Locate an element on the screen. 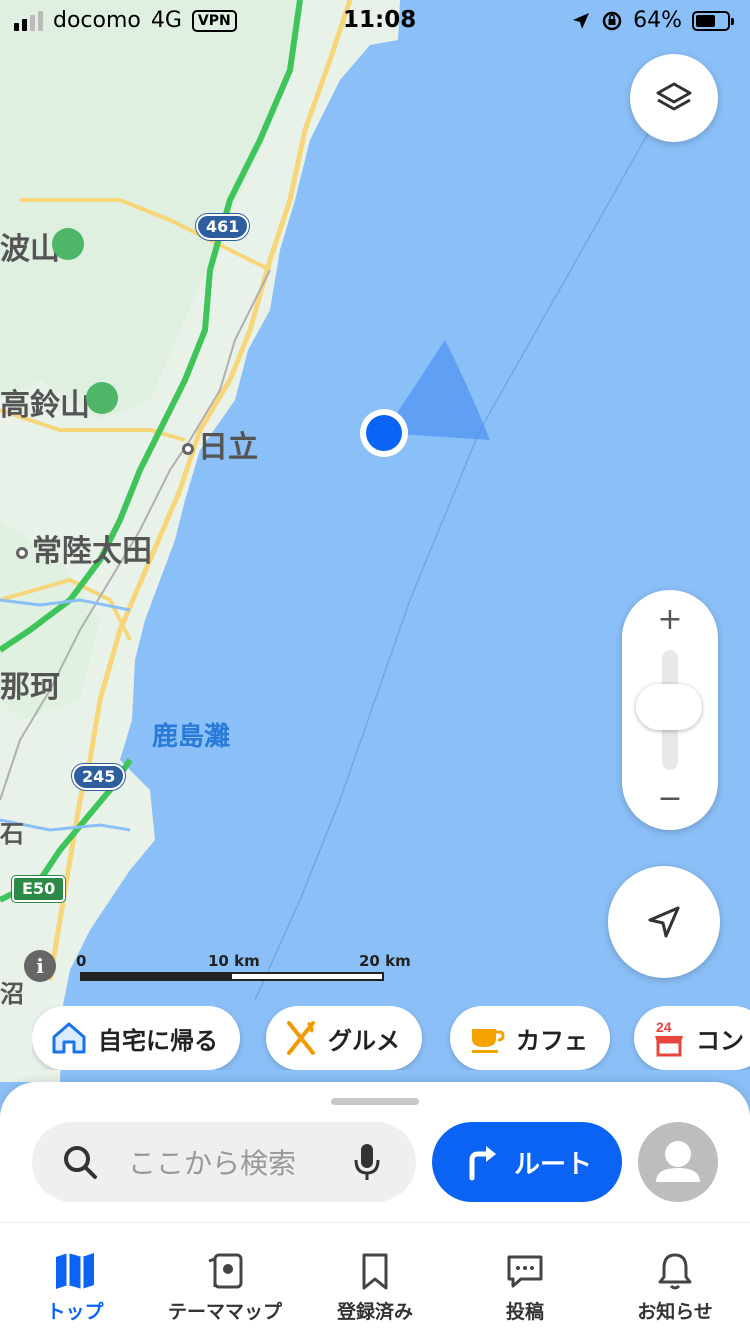 The height and width of the screenshot is (1334, 750). info-icon: i is located at coordinates (40, 966).